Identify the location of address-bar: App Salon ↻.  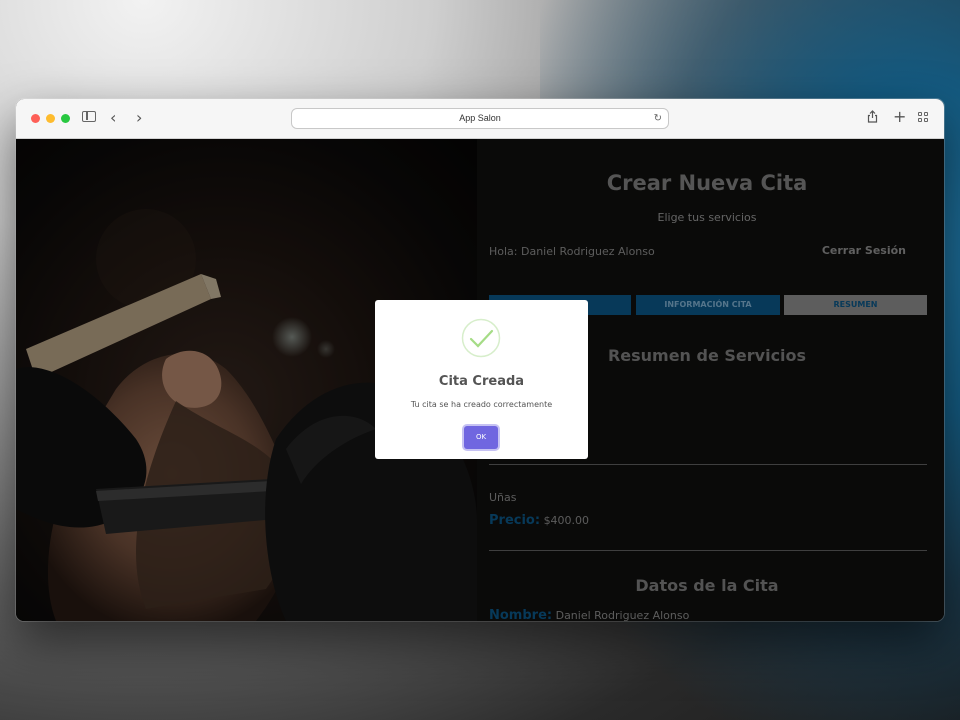
(480, 118).